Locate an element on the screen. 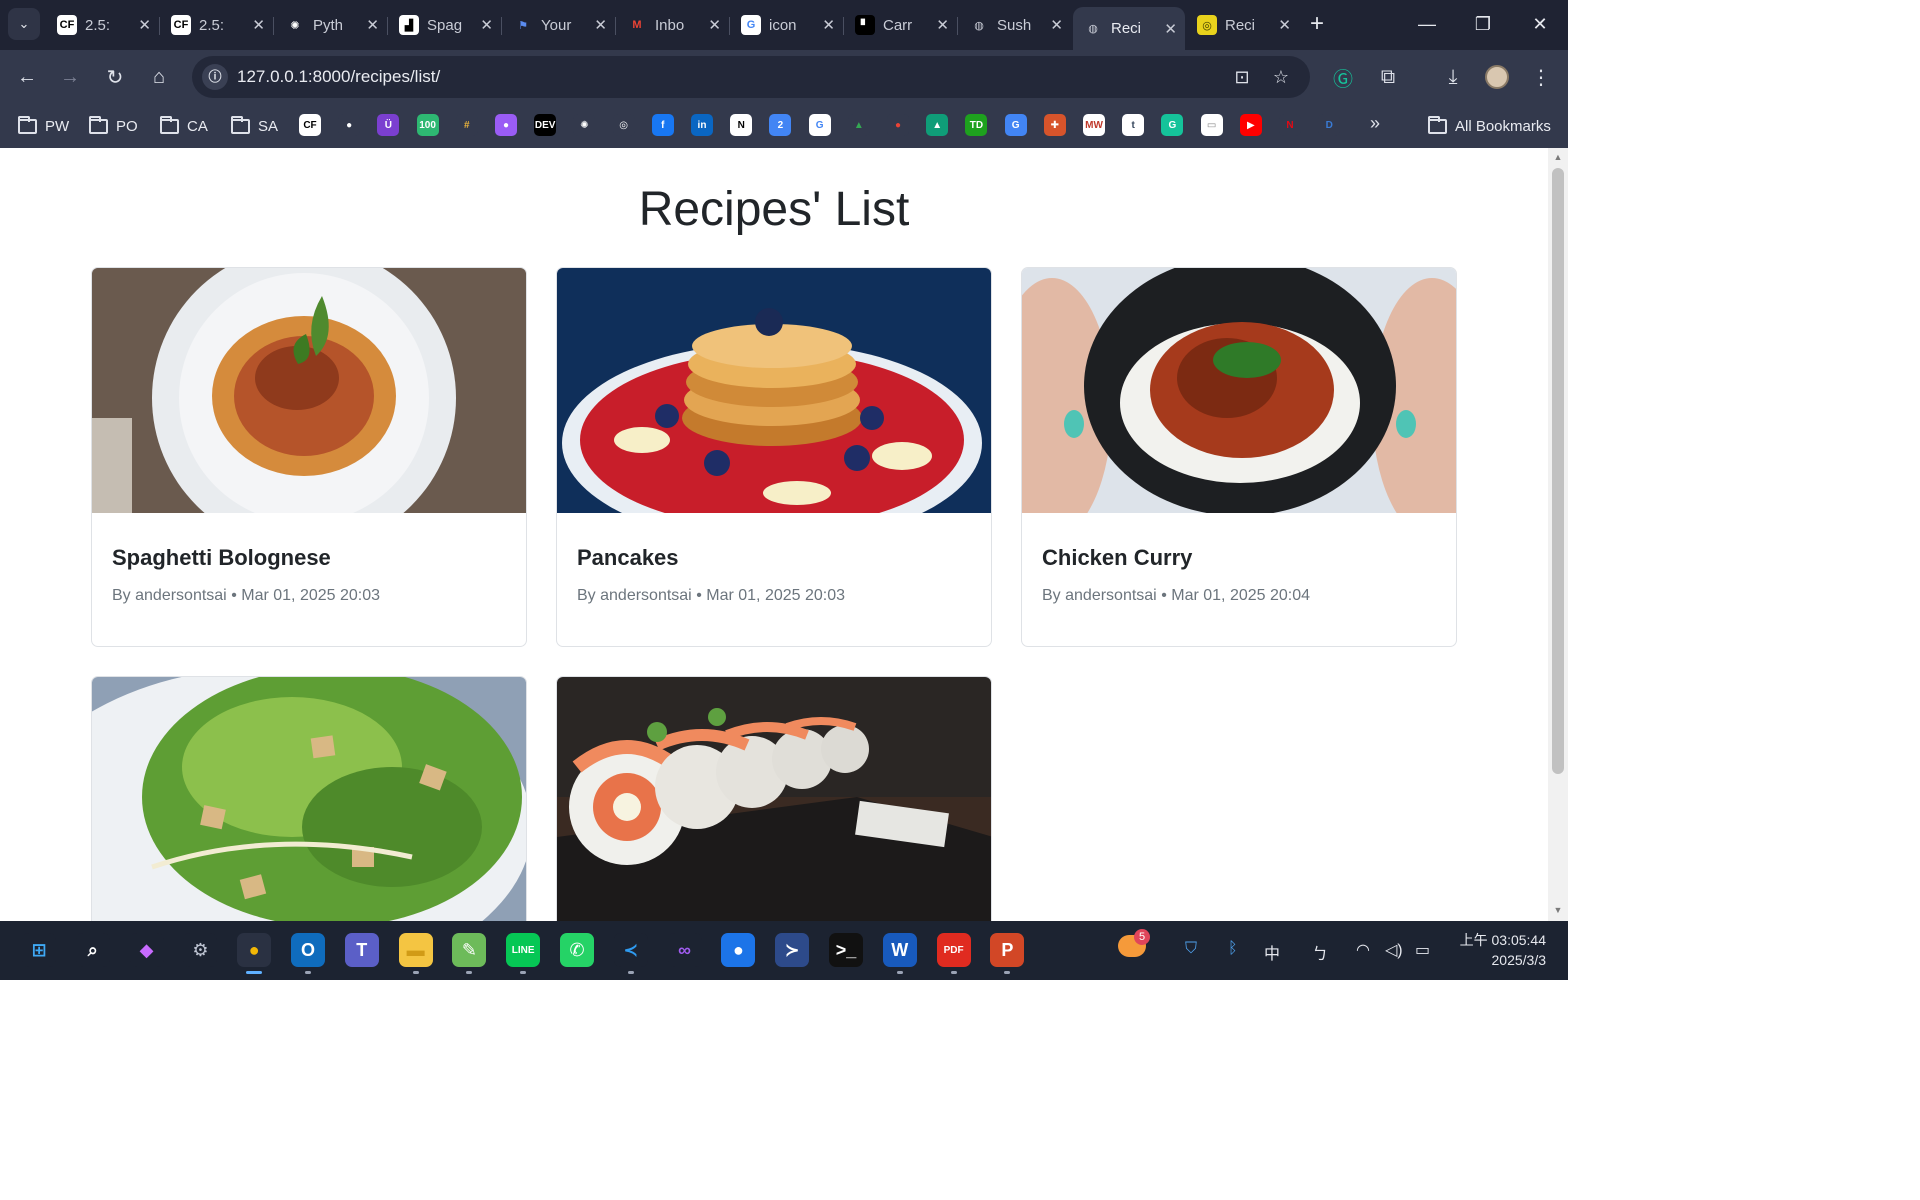  app-teal-icon: ▲ is located at coordinates (937, 125).